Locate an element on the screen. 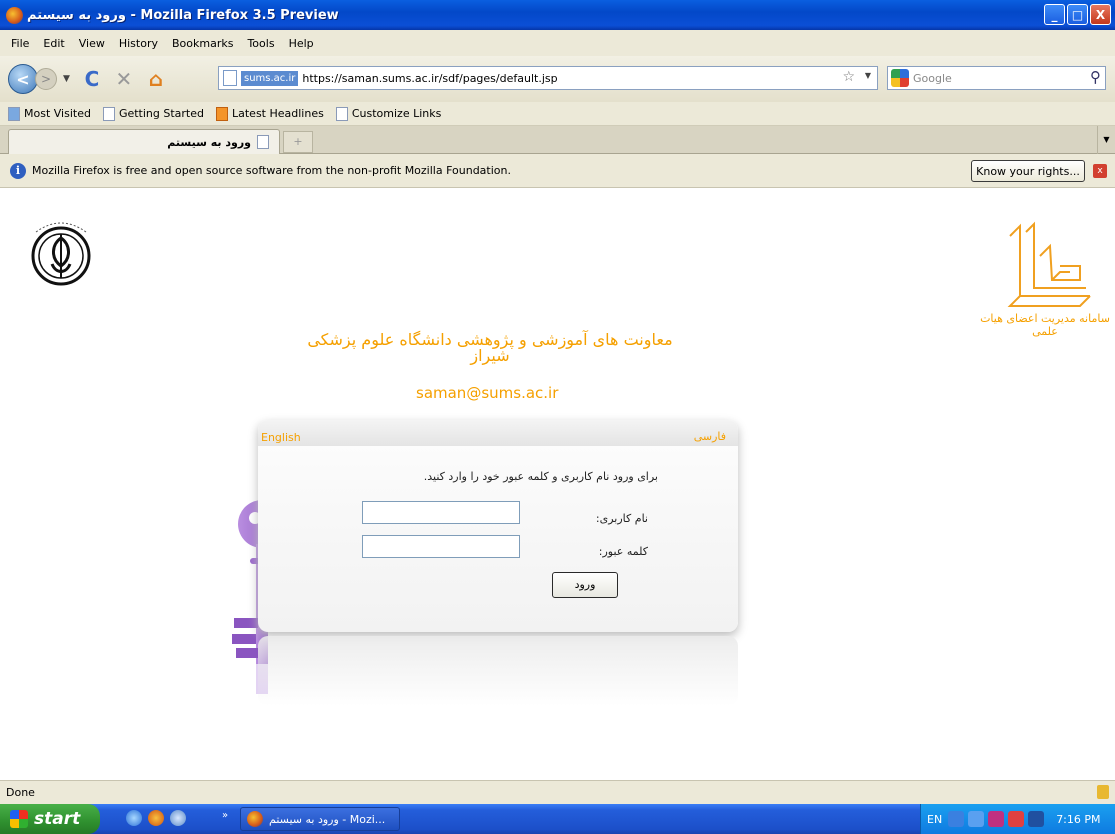 This screenshot has width=1115, height=834. system-tray: EN 7:16 PM is located at coordinates (1017, 819).